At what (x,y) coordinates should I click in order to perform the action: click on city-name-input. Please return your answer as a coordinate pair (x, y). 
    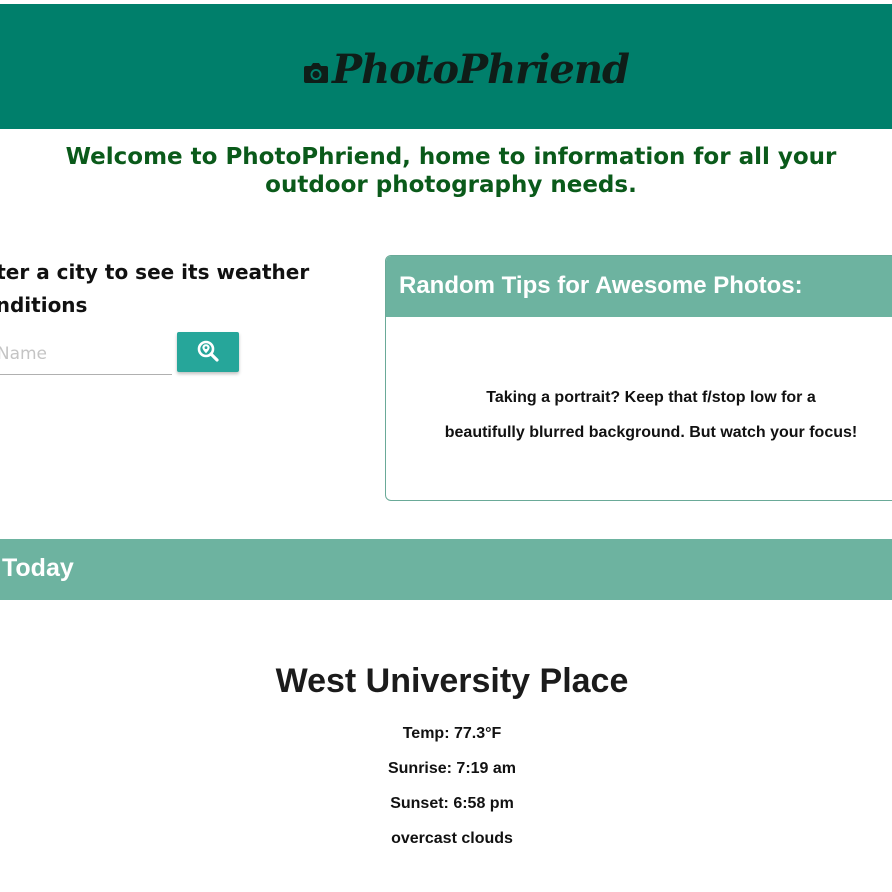
    Looking at the image, I should click on (86, 354).